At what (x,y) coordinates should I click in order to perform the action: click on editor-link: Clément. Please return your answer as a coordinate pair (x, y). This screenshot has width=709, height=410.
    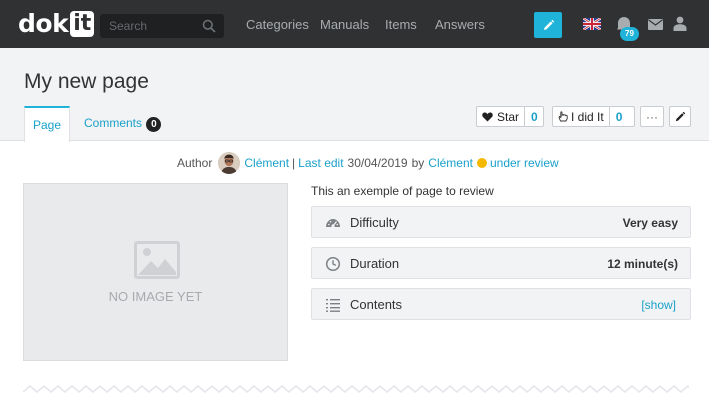
    Looking at the image, I should click on (450, 163).